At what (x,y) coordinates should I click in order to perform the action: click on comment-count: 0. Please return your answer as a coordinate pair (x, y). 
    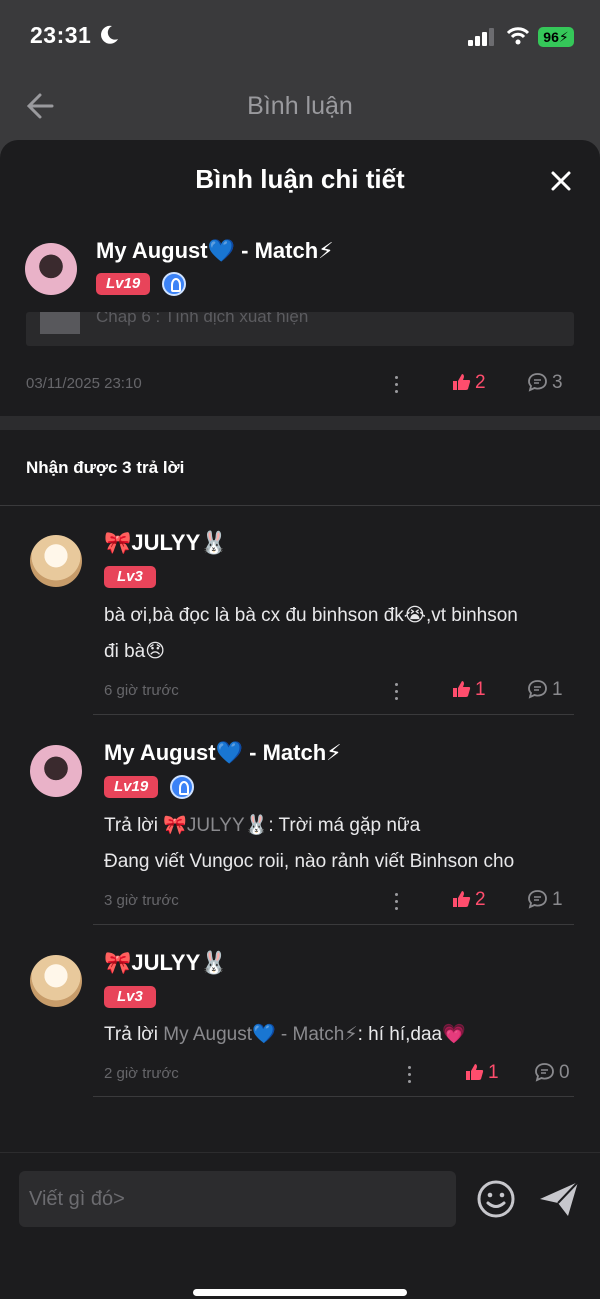
    Looking at the image, I should click on (564, 1072).